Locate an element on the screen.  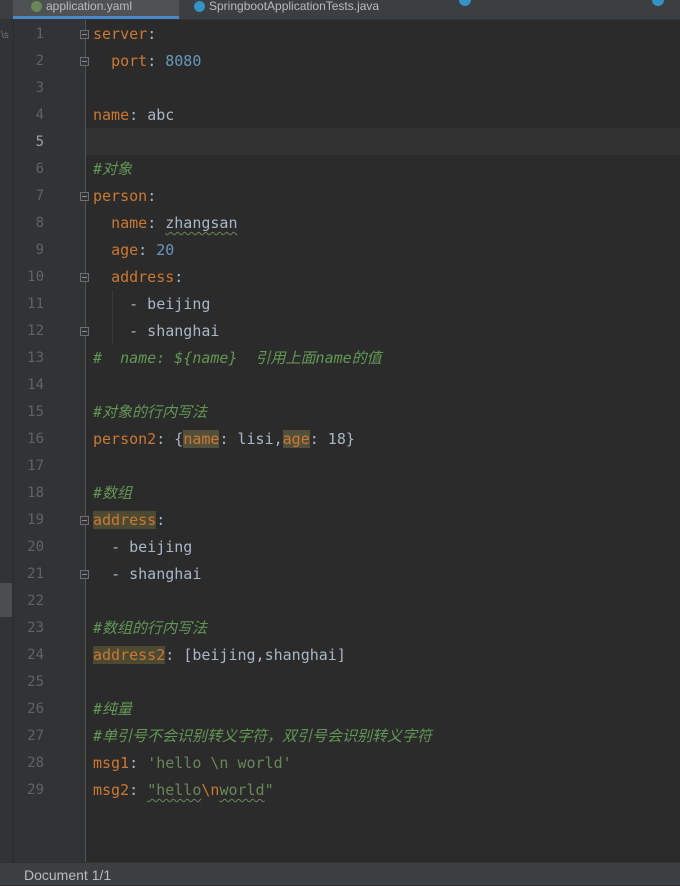
code-line: #单引号不会识别转义字符，双引号会识别转义字符 is located at coordinates (262, 736).